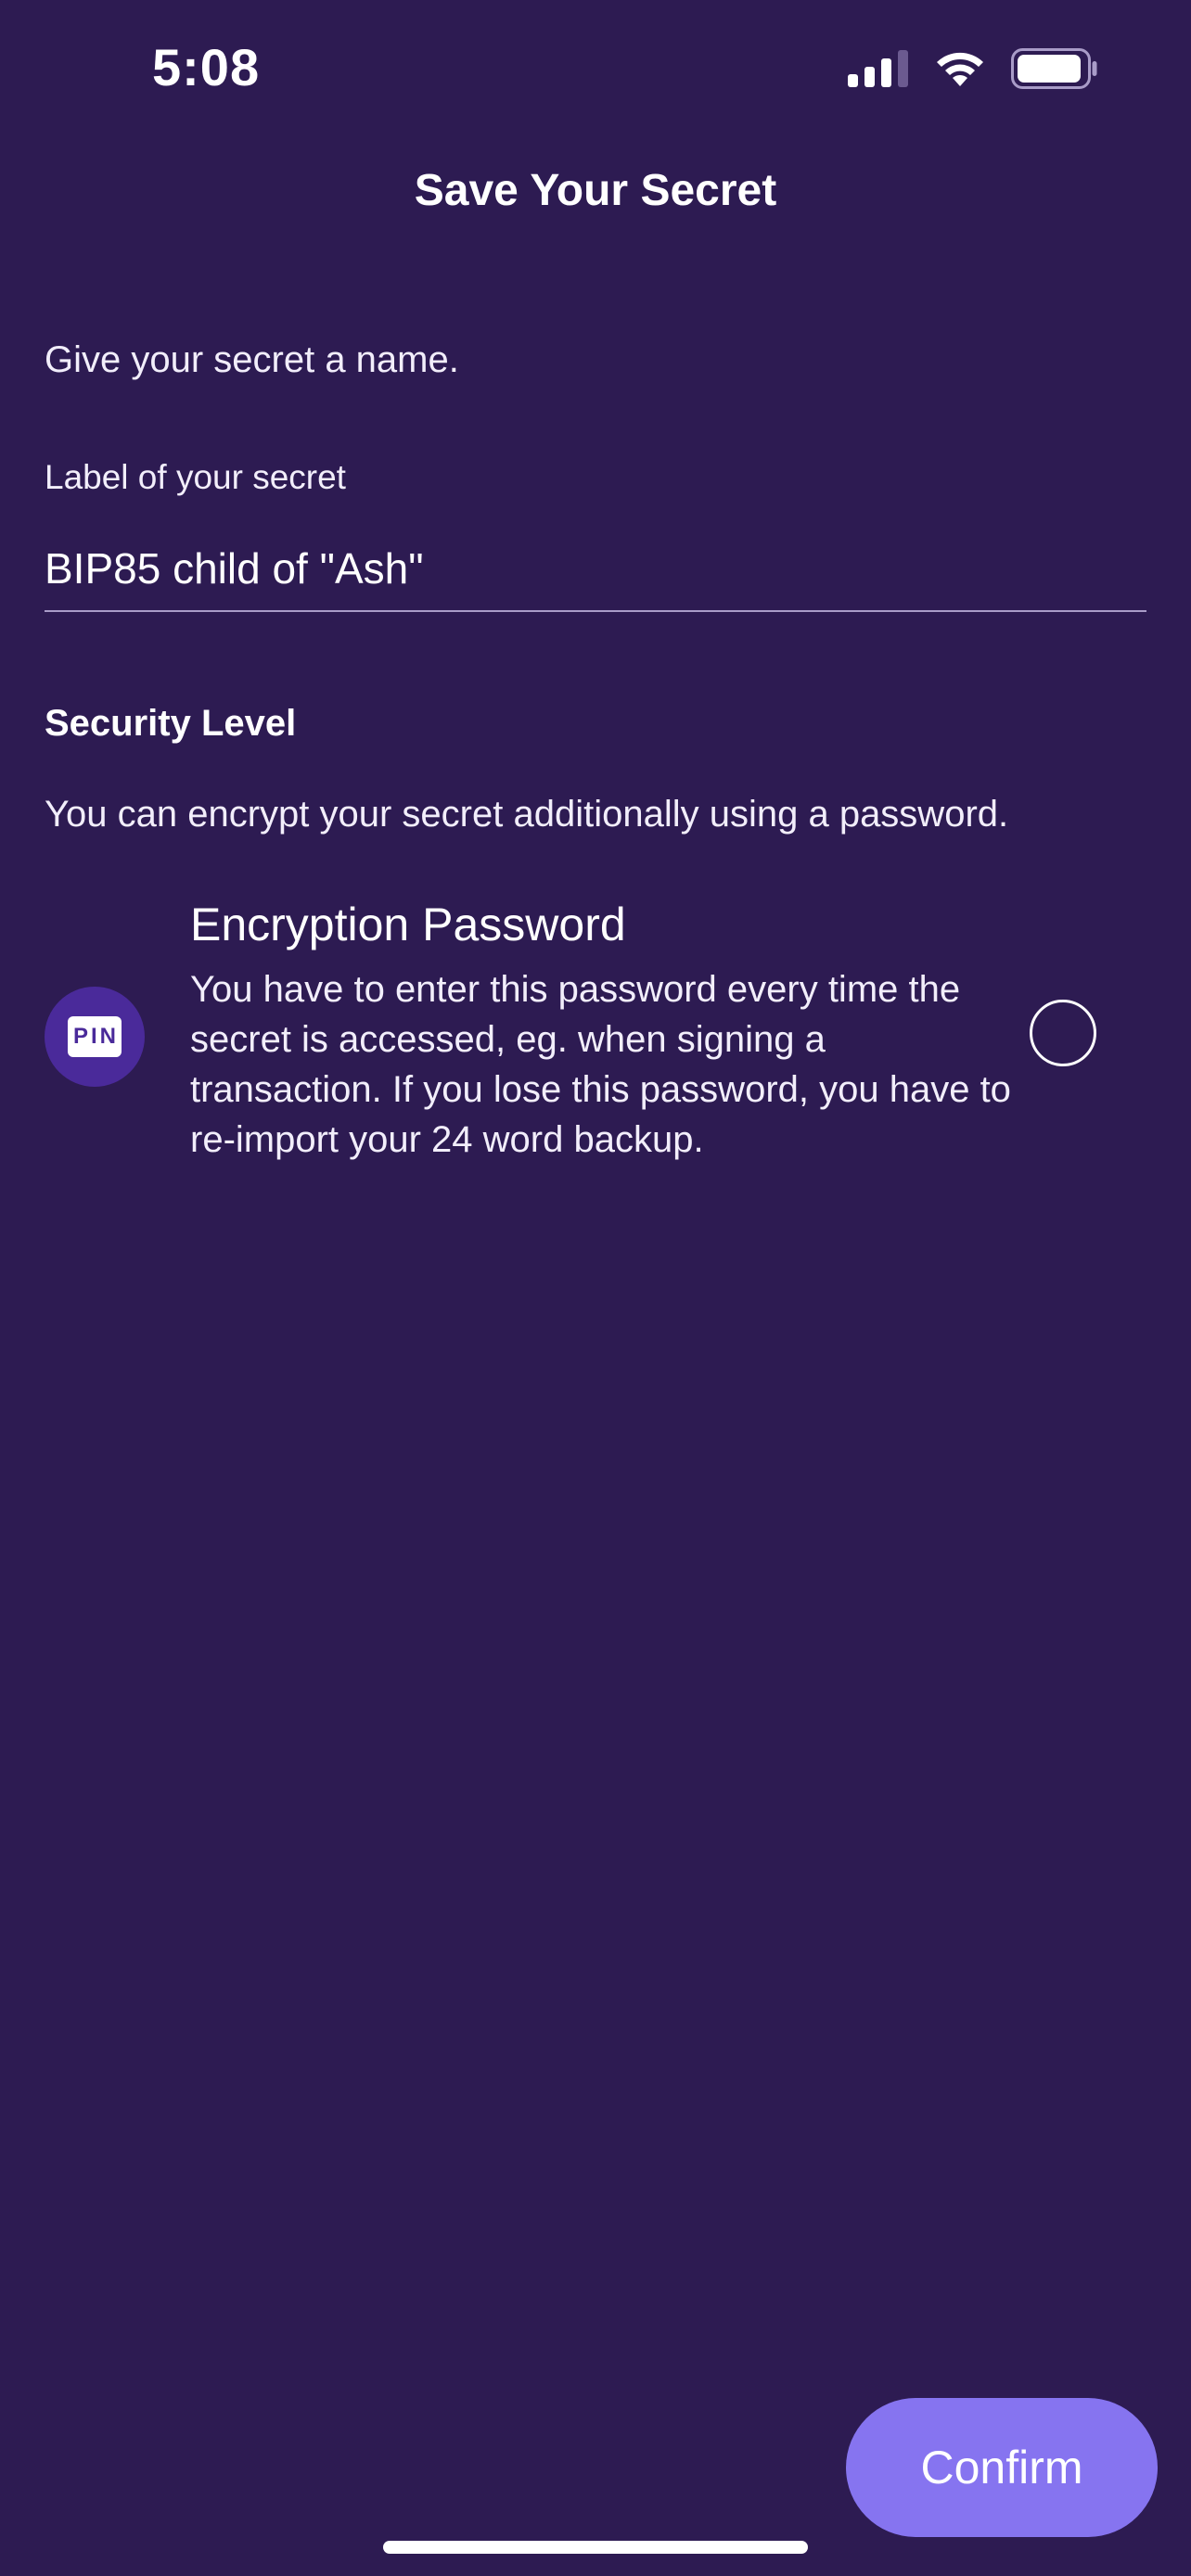  What do you see at coordinates (171, 723) in the screenshot?
I see `security-level-heading: Security Level` at bounding box center [171, 723].